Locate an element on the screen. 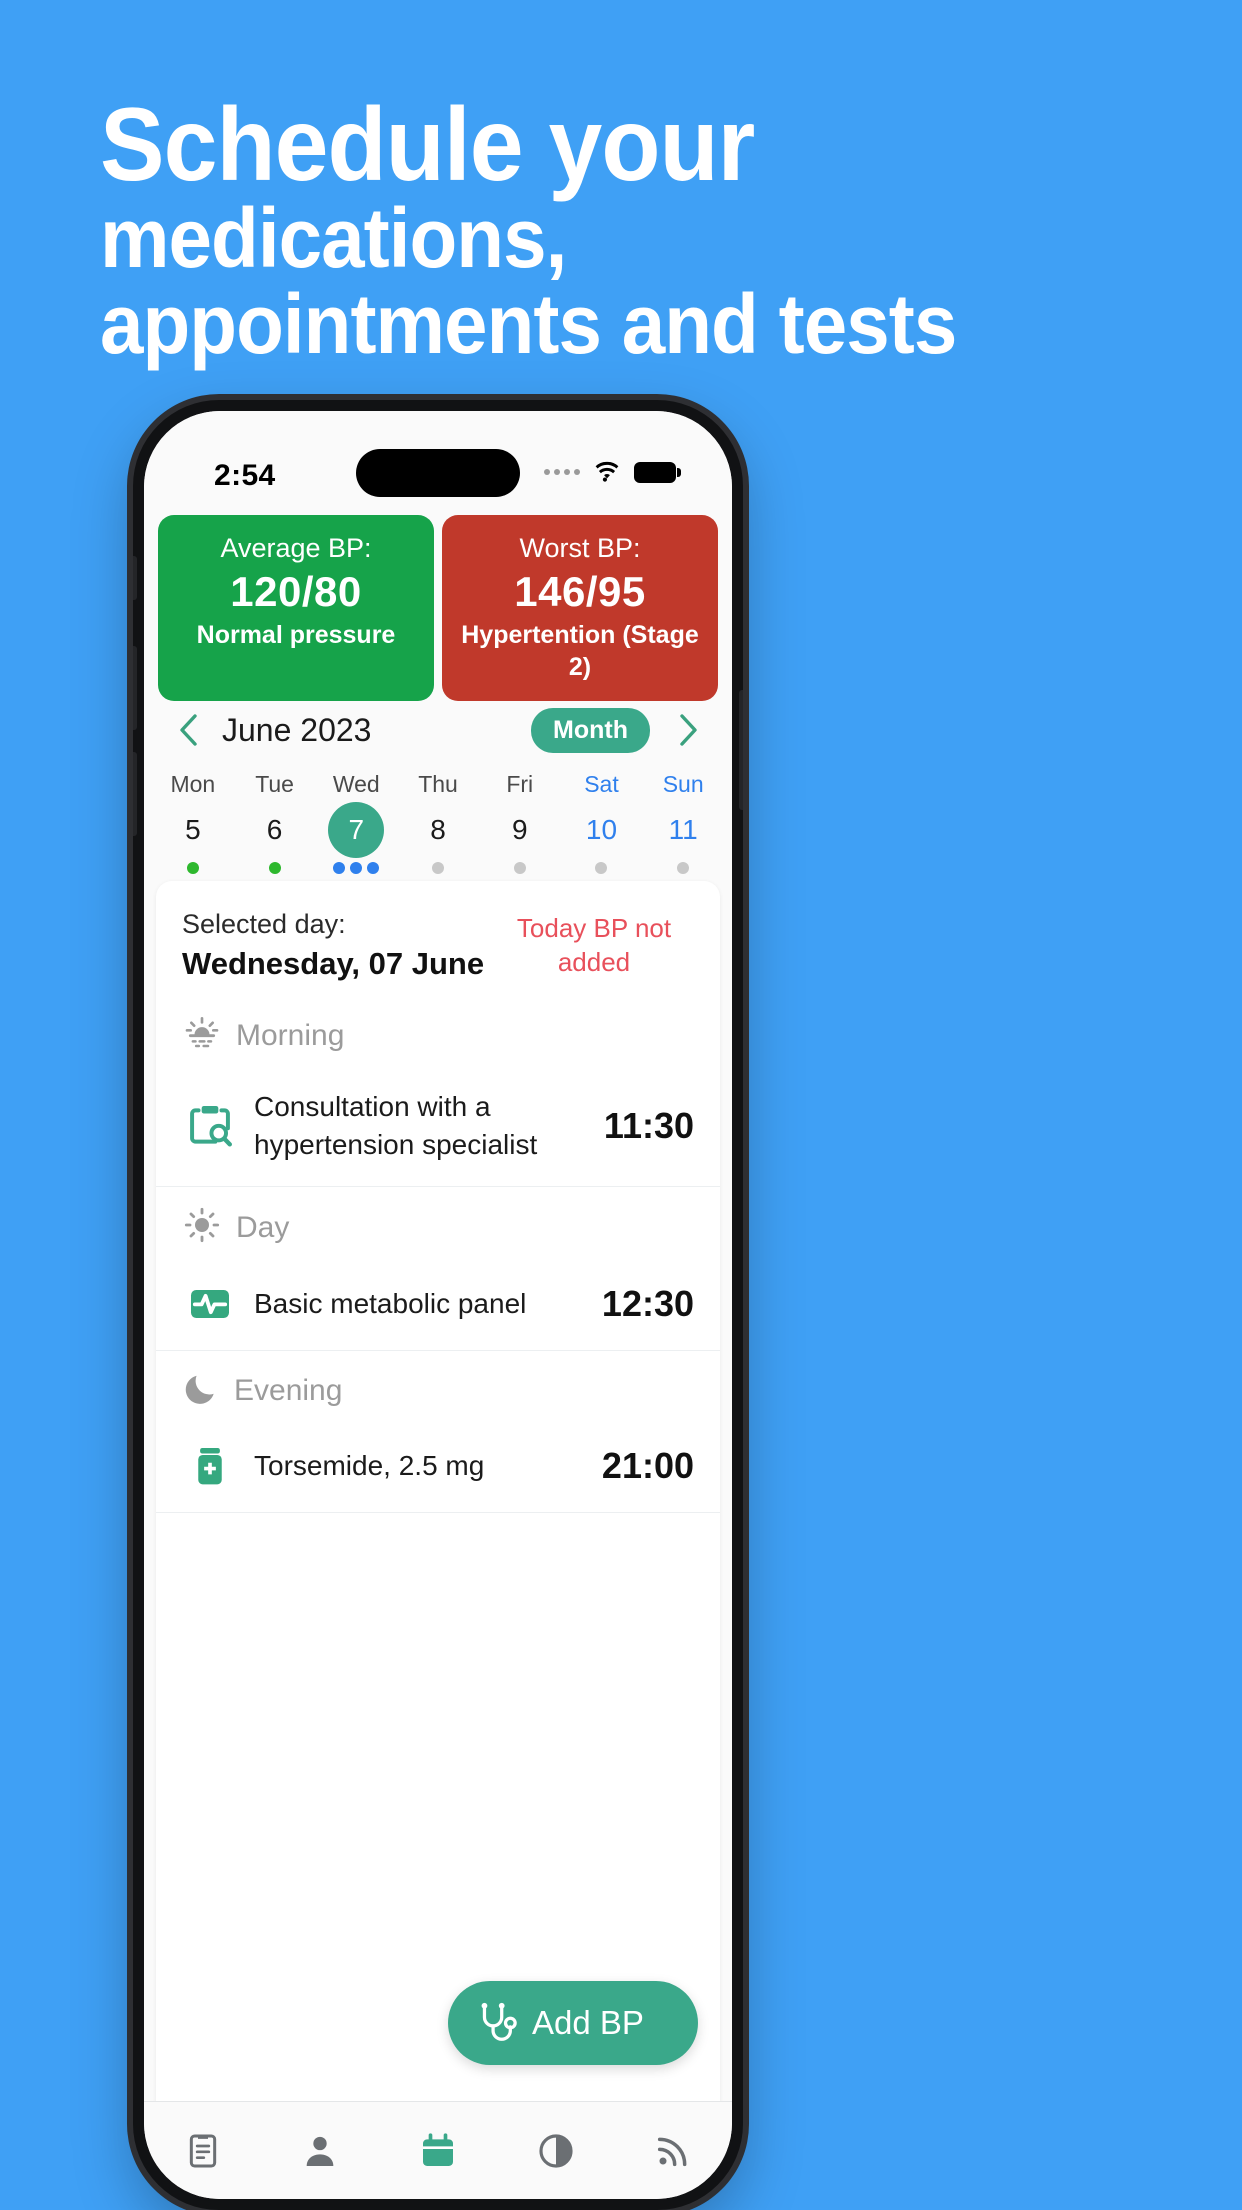 This screenshot has width=1242, height=2210. schedule-section-label: Morning is located at coordinates (290, 1035).